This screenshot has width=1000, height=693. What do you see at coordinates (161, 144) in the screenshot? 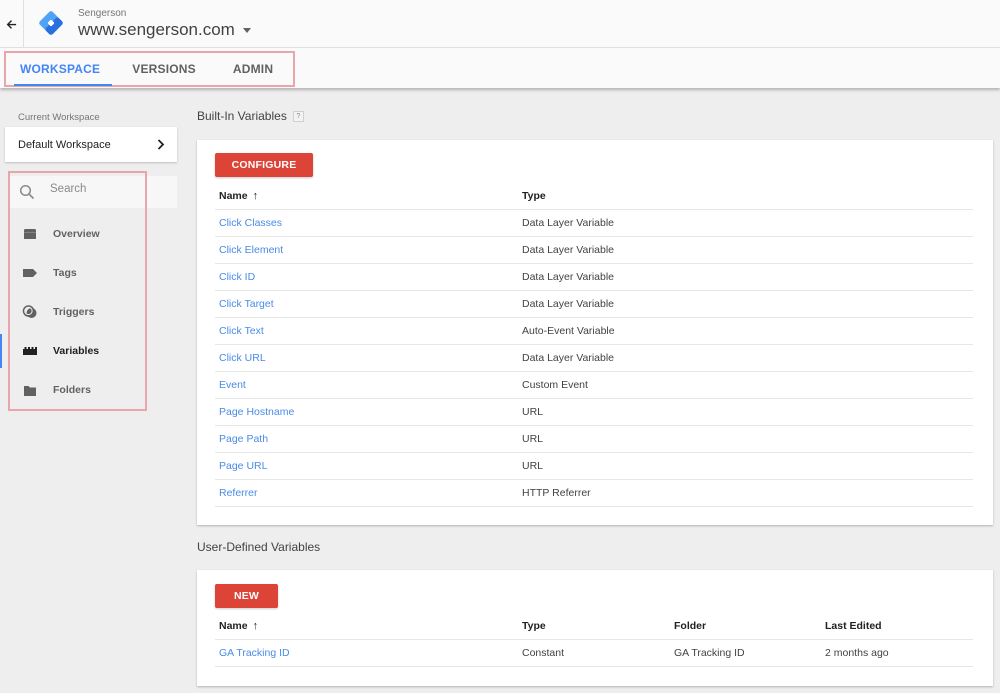
I see `chevron-right-icon` at bounding box center [161, 144].